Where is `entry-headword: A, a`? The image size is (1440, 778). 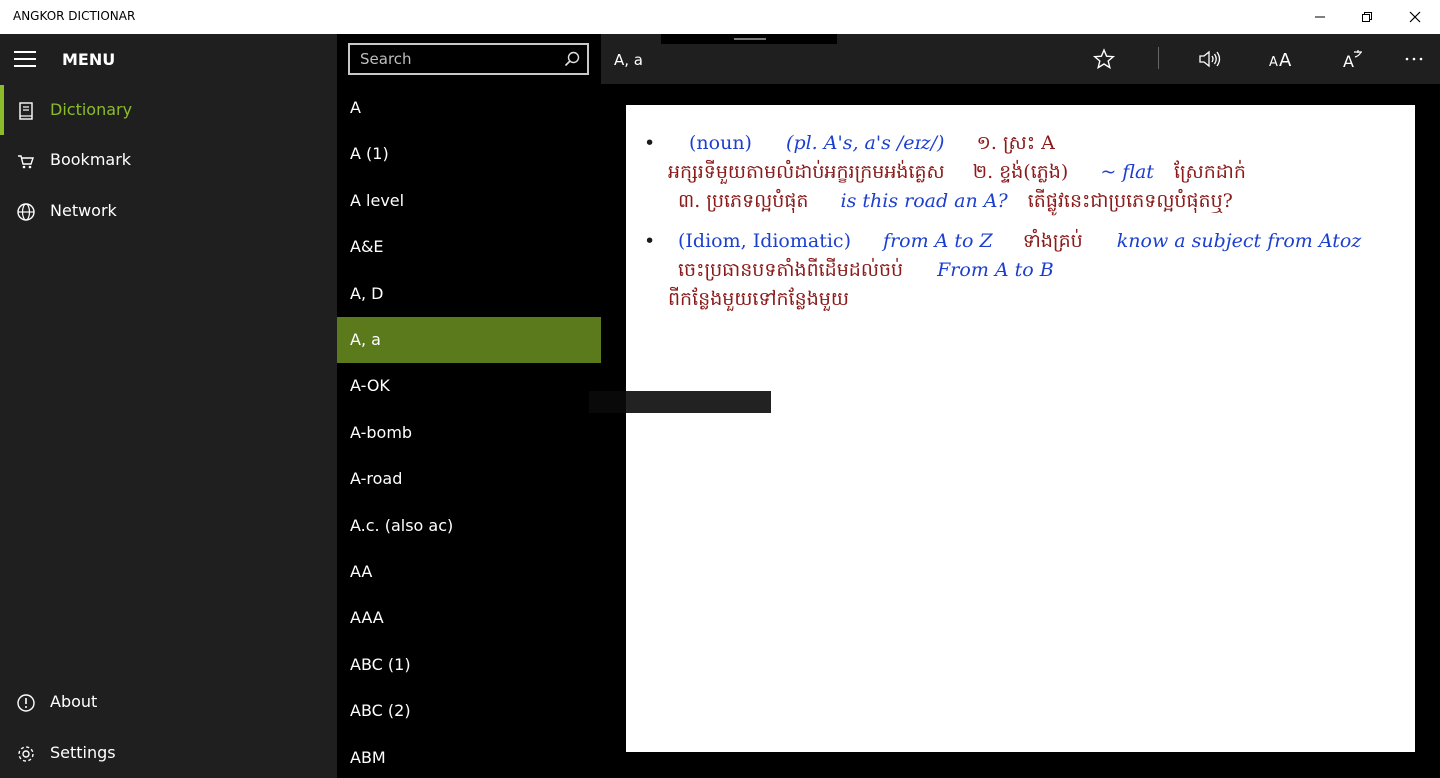
entry-headword: A, a is located at coordinates (628, 60).